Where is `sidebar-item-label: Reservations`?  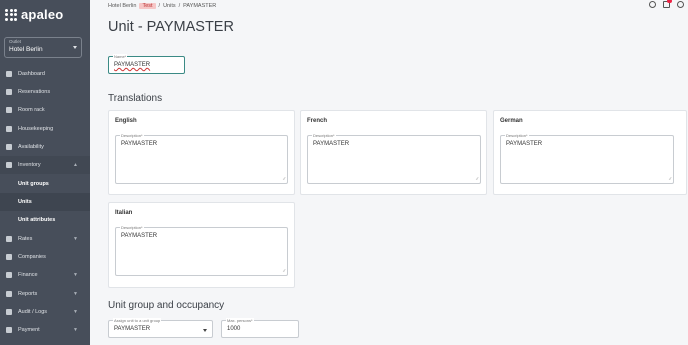
sidebar-item-label: Reservations is located at coordinates (34, 92).